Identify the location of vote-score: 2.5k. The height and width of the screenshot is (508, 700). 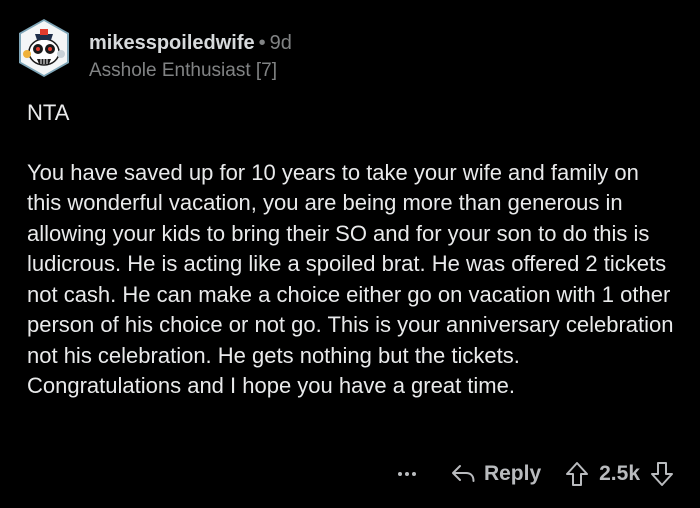
(619, 473).